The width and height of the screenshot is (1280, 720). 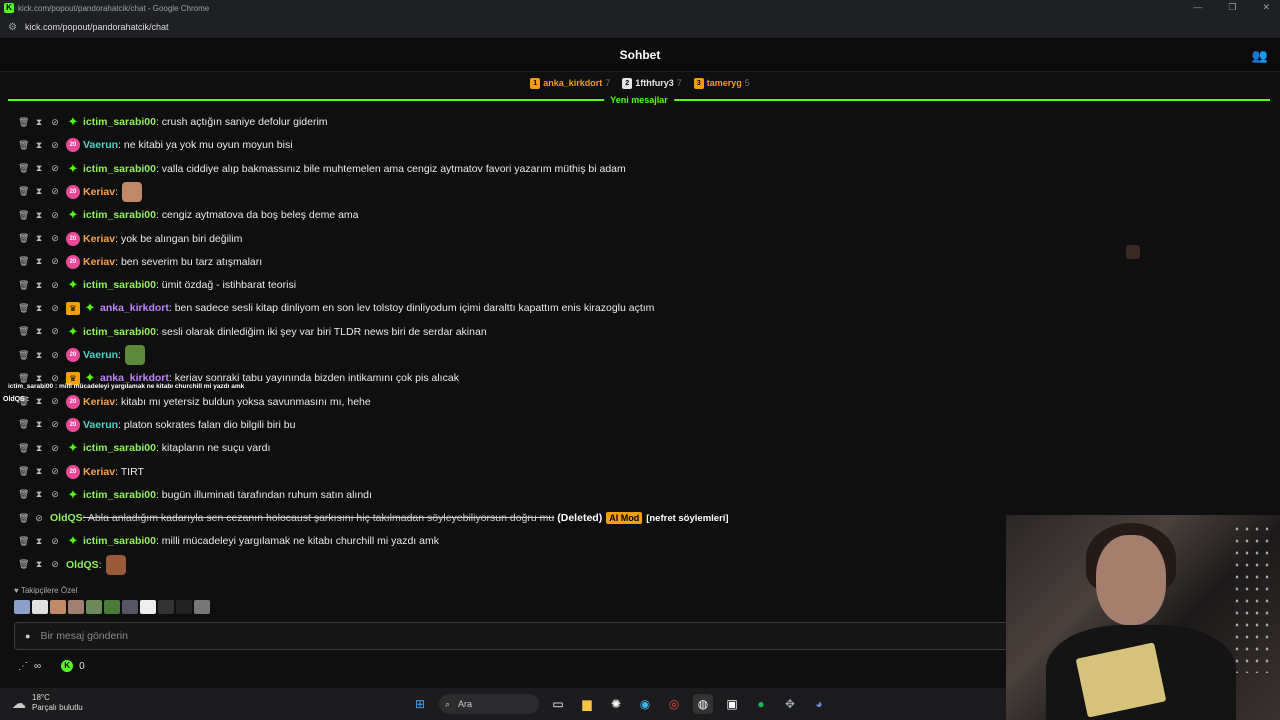 What do you see at coordinates (489, 704) in the screenshot?
I see `taskbar-search: ⌕ Ara` at bounding box center [489, 704].